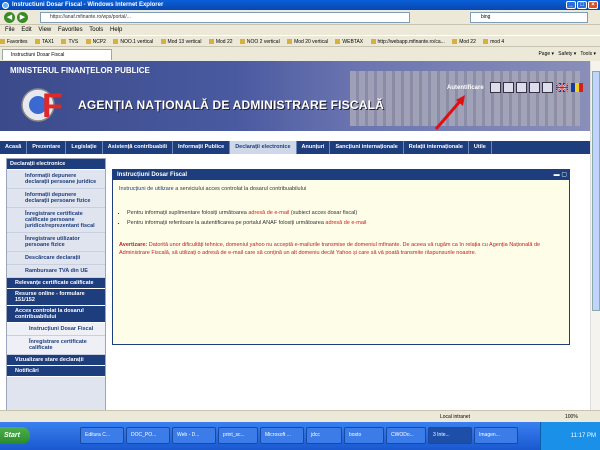  Describe the element at coordinates (56, 329) in the screenshot. I see `sidebar-subitem-active: Instrucțiuni Dosar Fiscal` at that location.